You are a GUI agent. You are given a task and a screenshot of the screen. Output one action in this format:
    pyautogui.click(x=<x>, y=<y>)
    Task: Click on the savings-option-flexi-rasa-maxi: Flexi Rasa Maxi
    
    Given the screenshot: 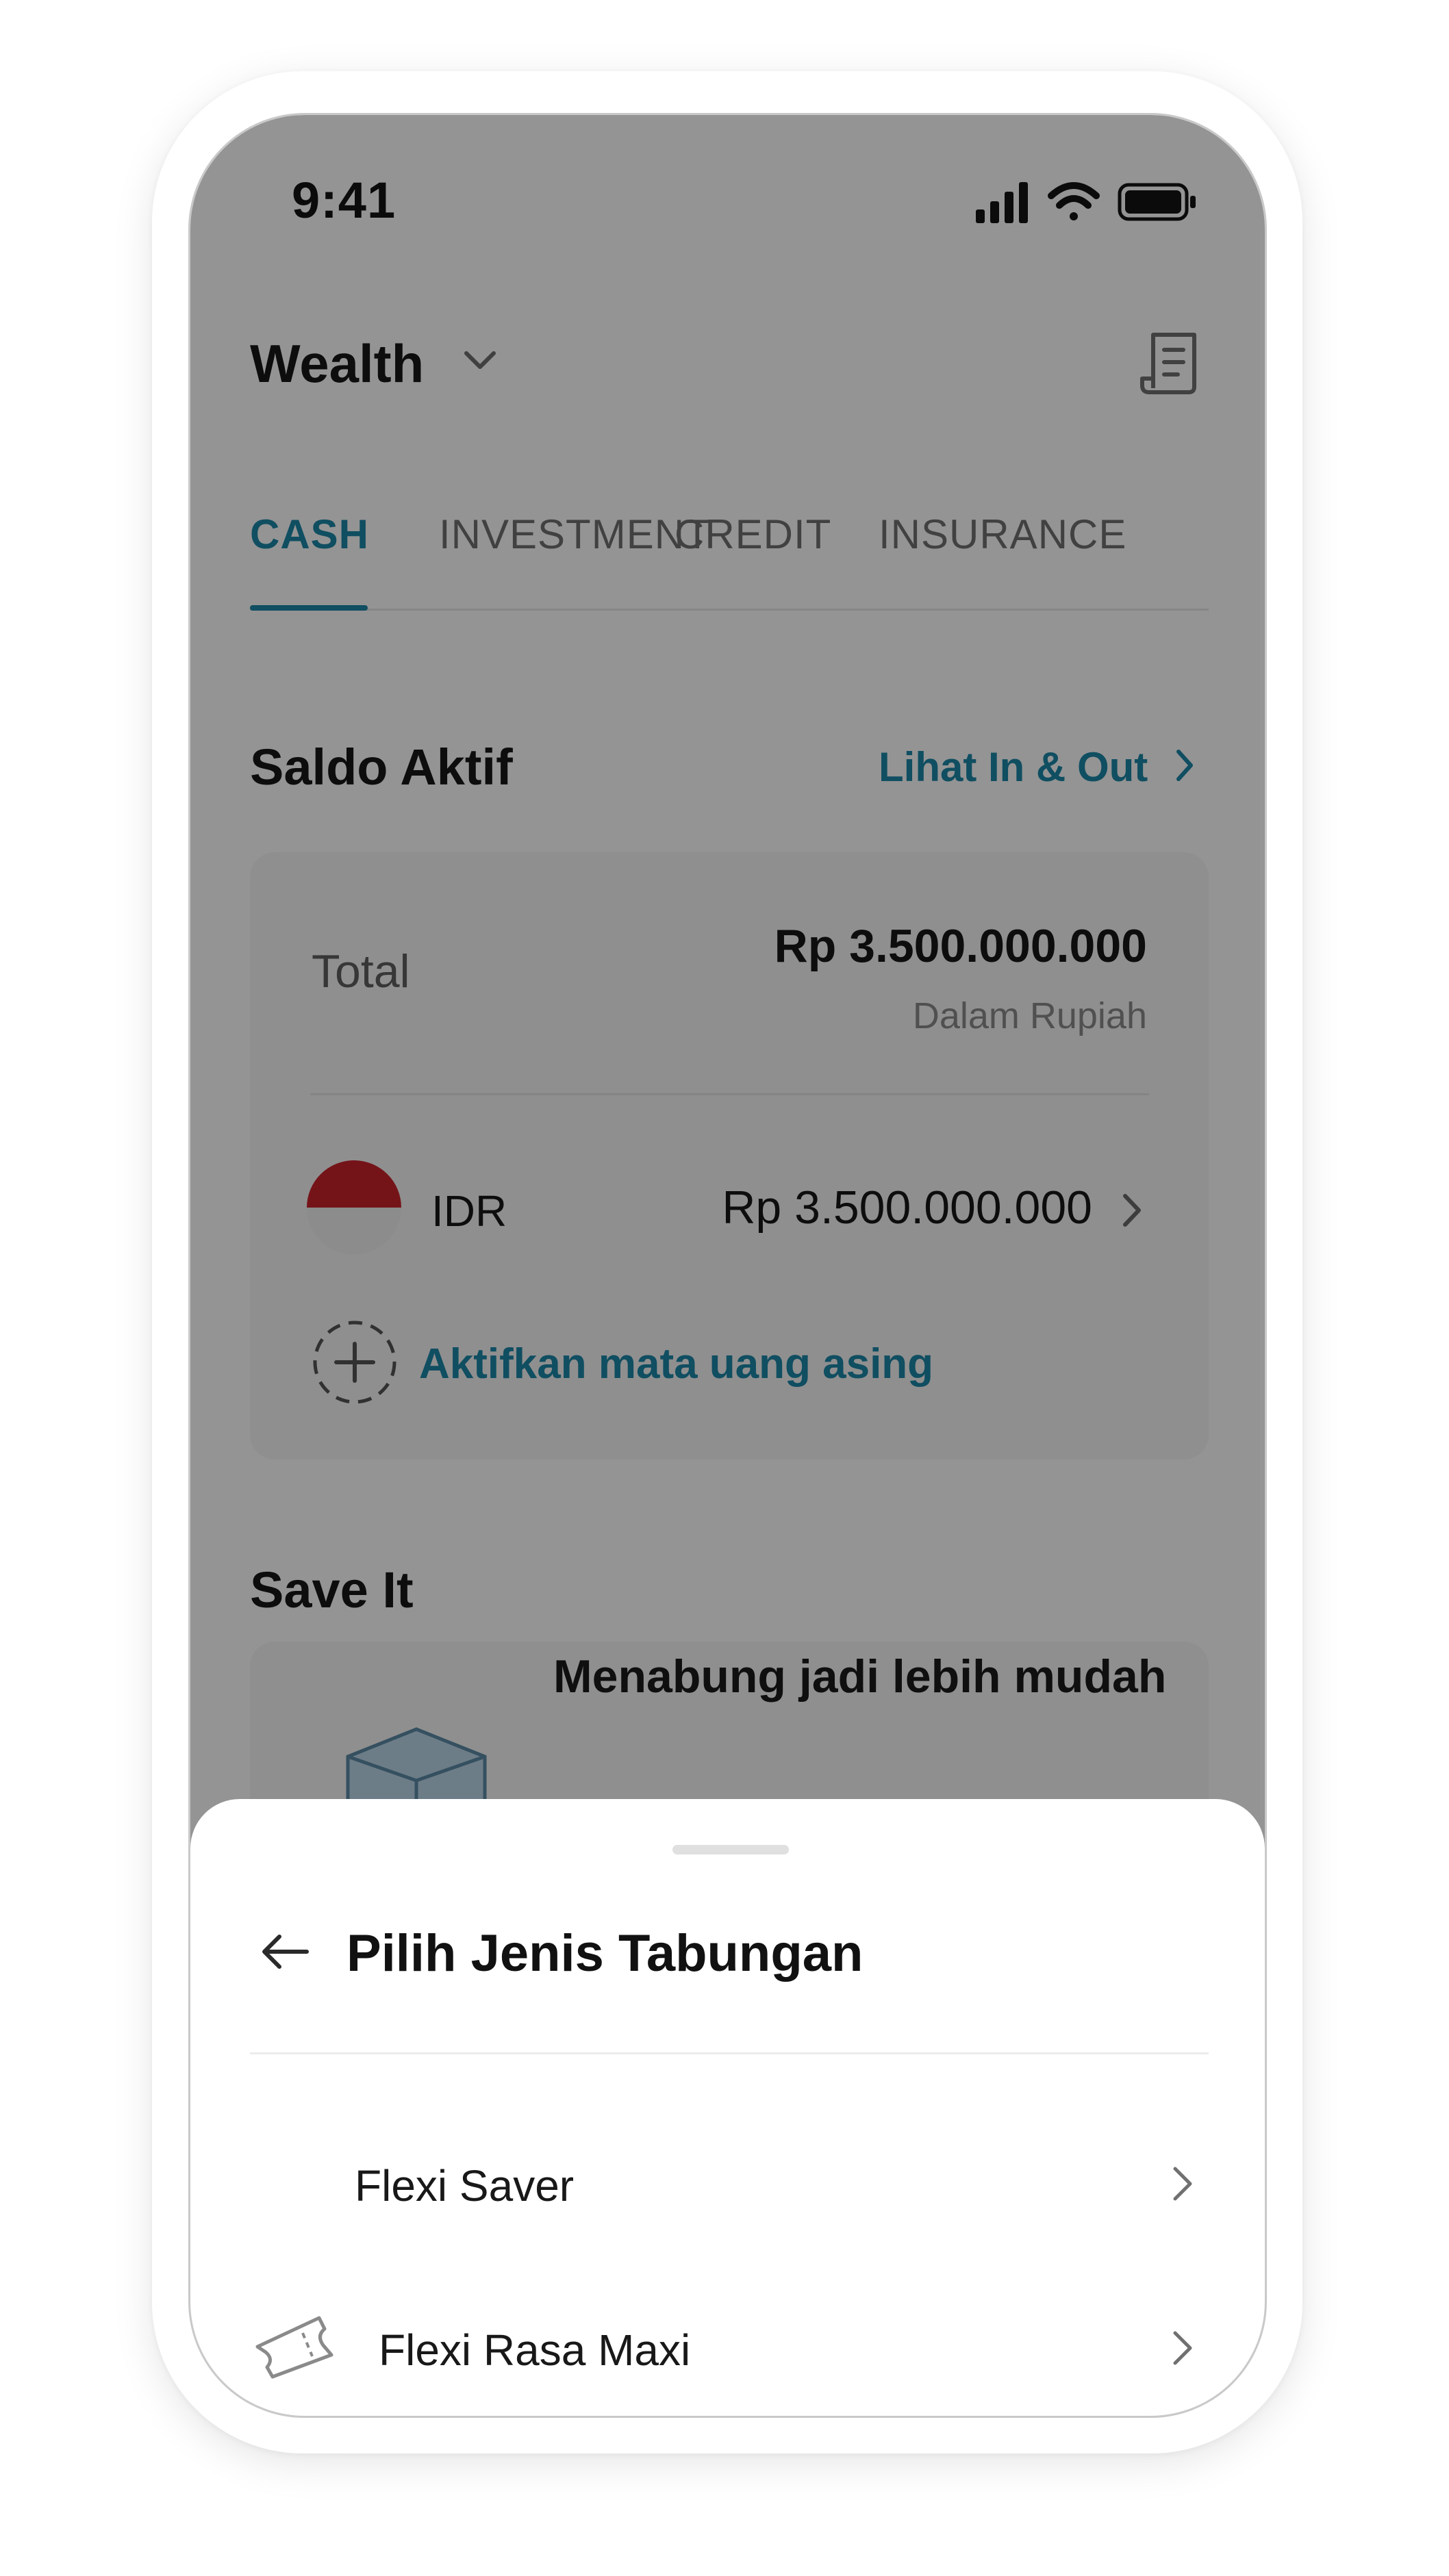 What is the action you would take?
    pyautogui.click(x=727, y=2346)
    